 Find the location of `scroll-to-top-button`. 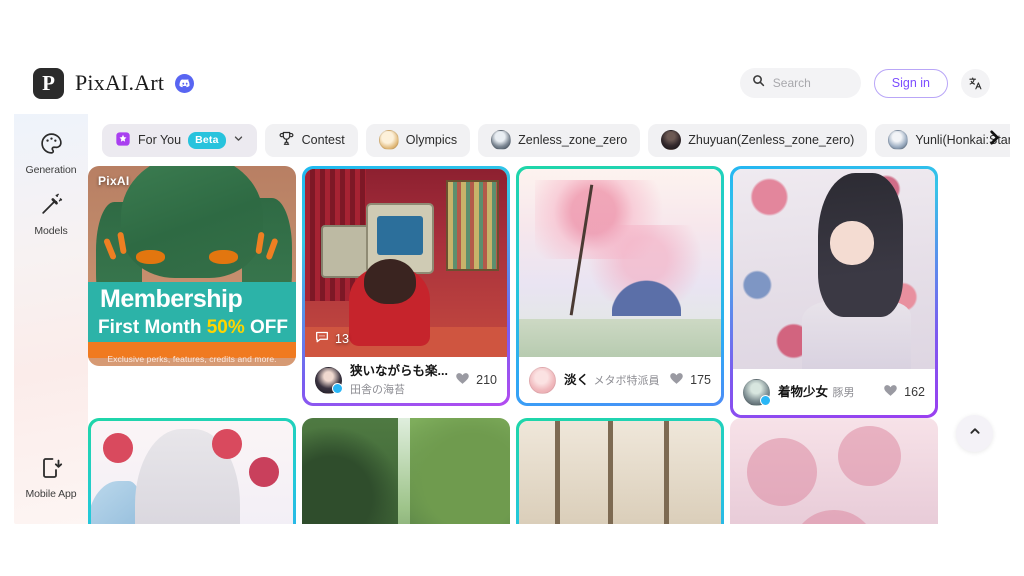

scroll-to-top-button is located at coordinates (974, 433).